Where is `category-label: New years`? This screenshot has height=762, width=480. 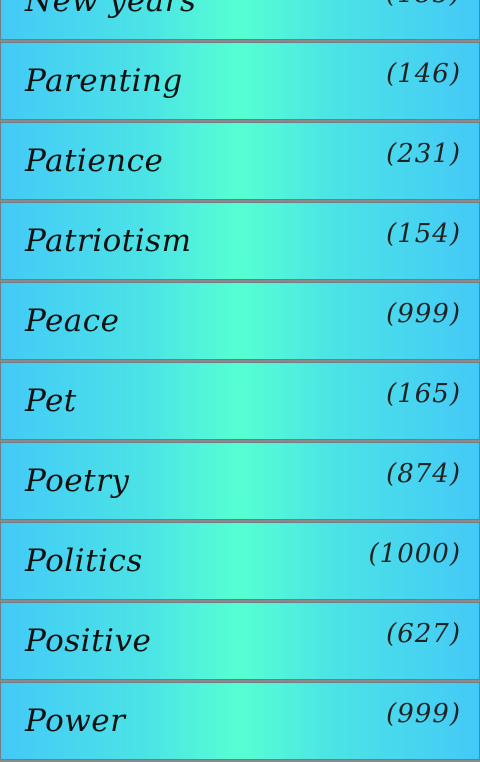 category-label: New years is located at coordinates (111, 9).